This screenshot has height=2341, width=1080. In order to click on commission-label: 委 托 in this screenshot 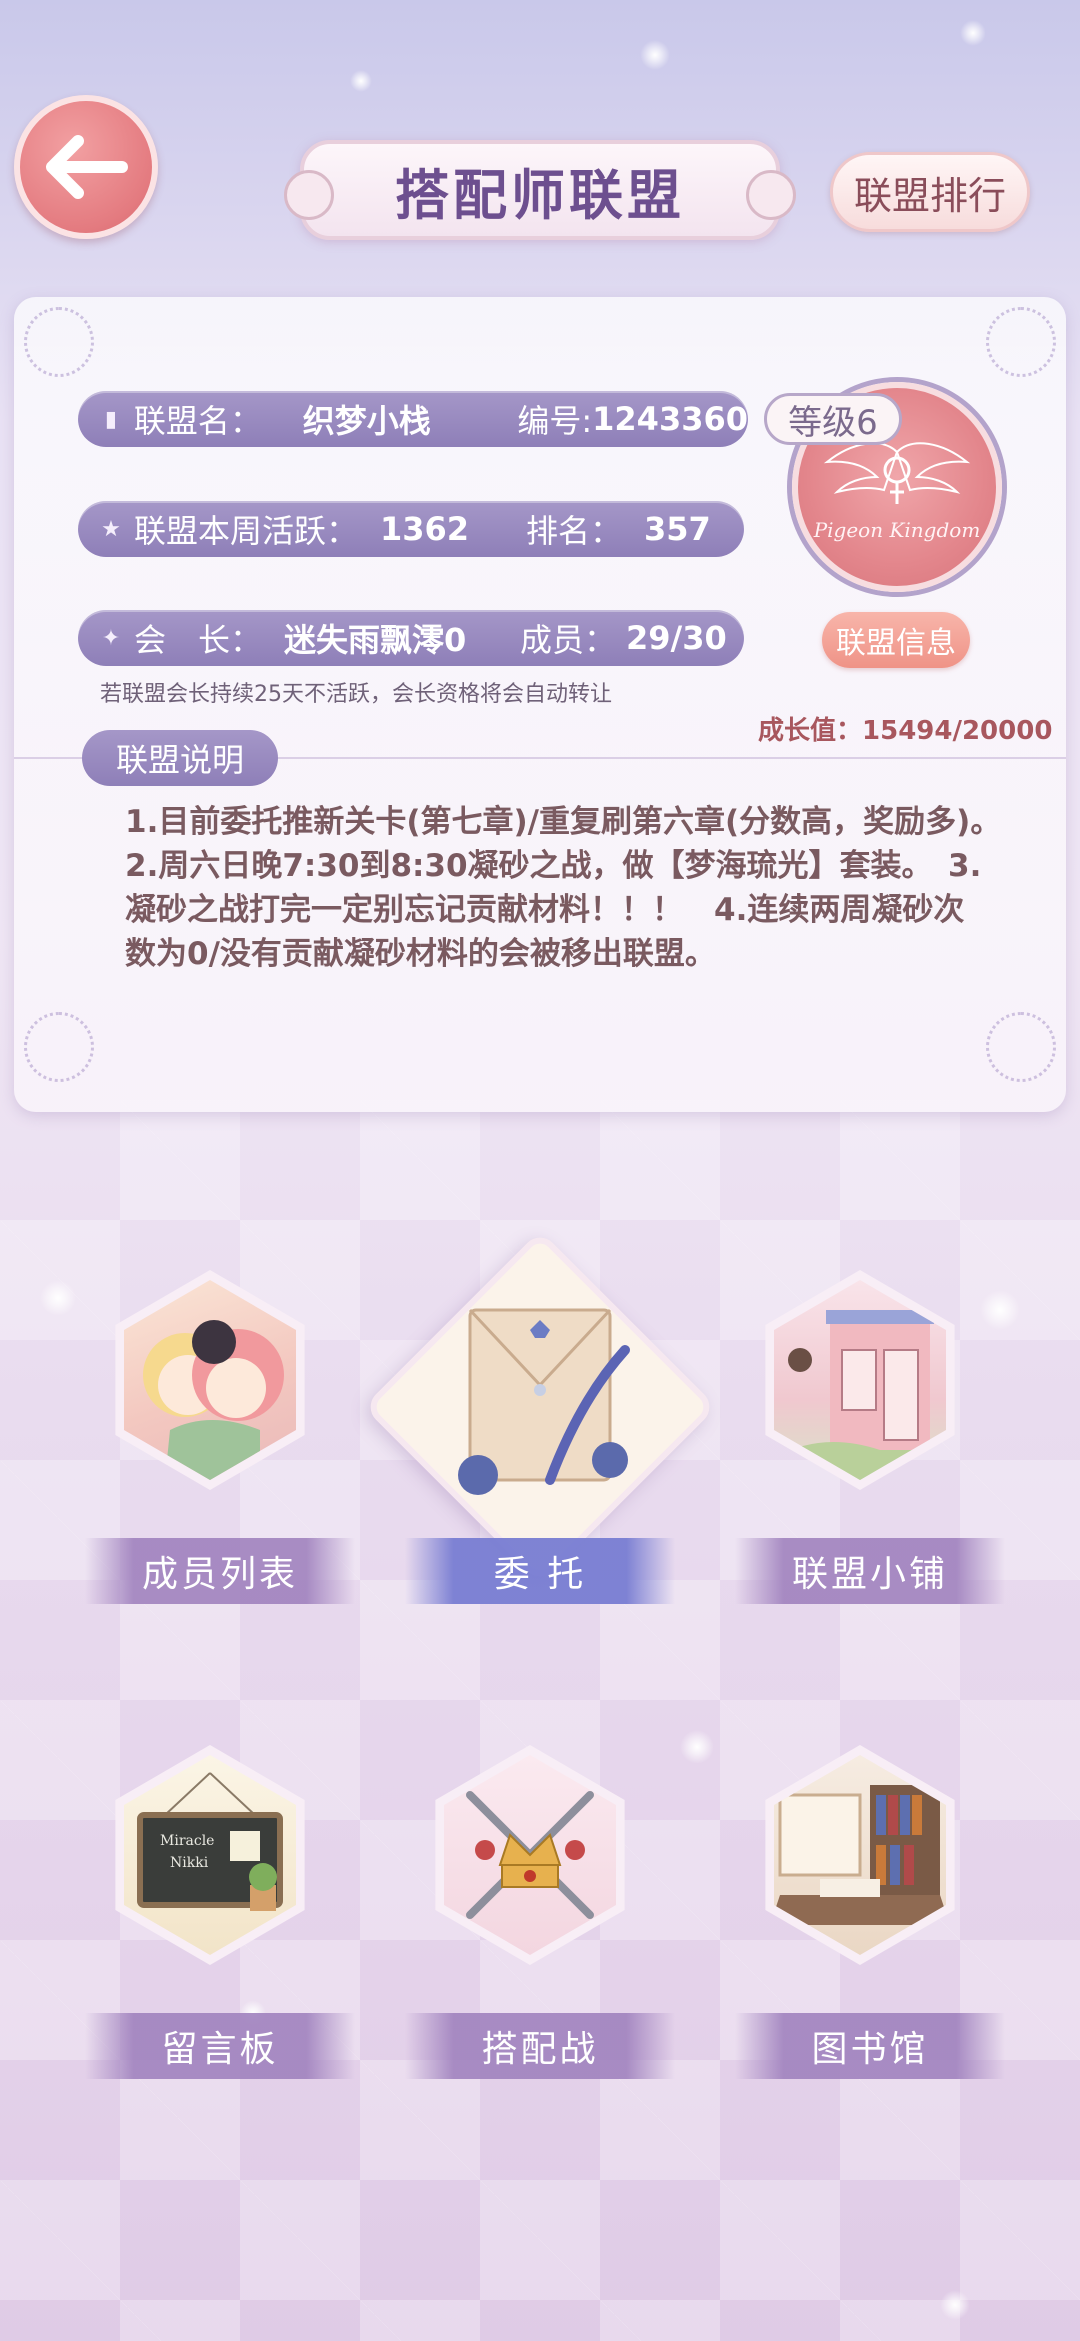, I will do `click(540, 1571)`.